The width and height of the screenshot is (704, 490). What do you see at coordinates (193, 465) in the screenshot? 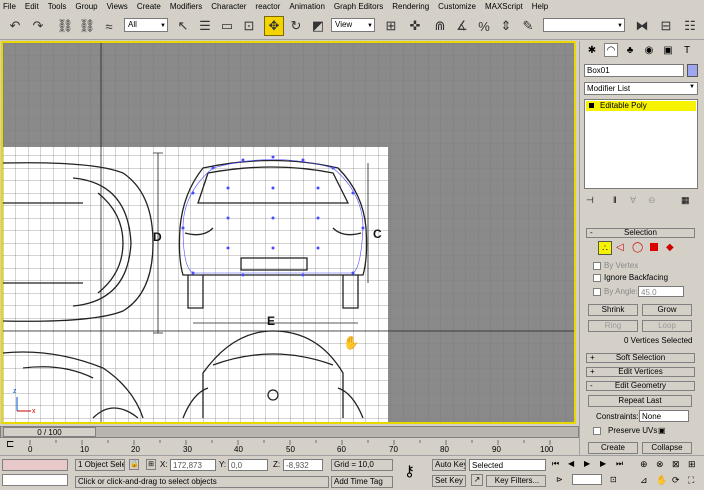
I see `x-coordinate-field: 172,873` at bounding box center [193, 465].